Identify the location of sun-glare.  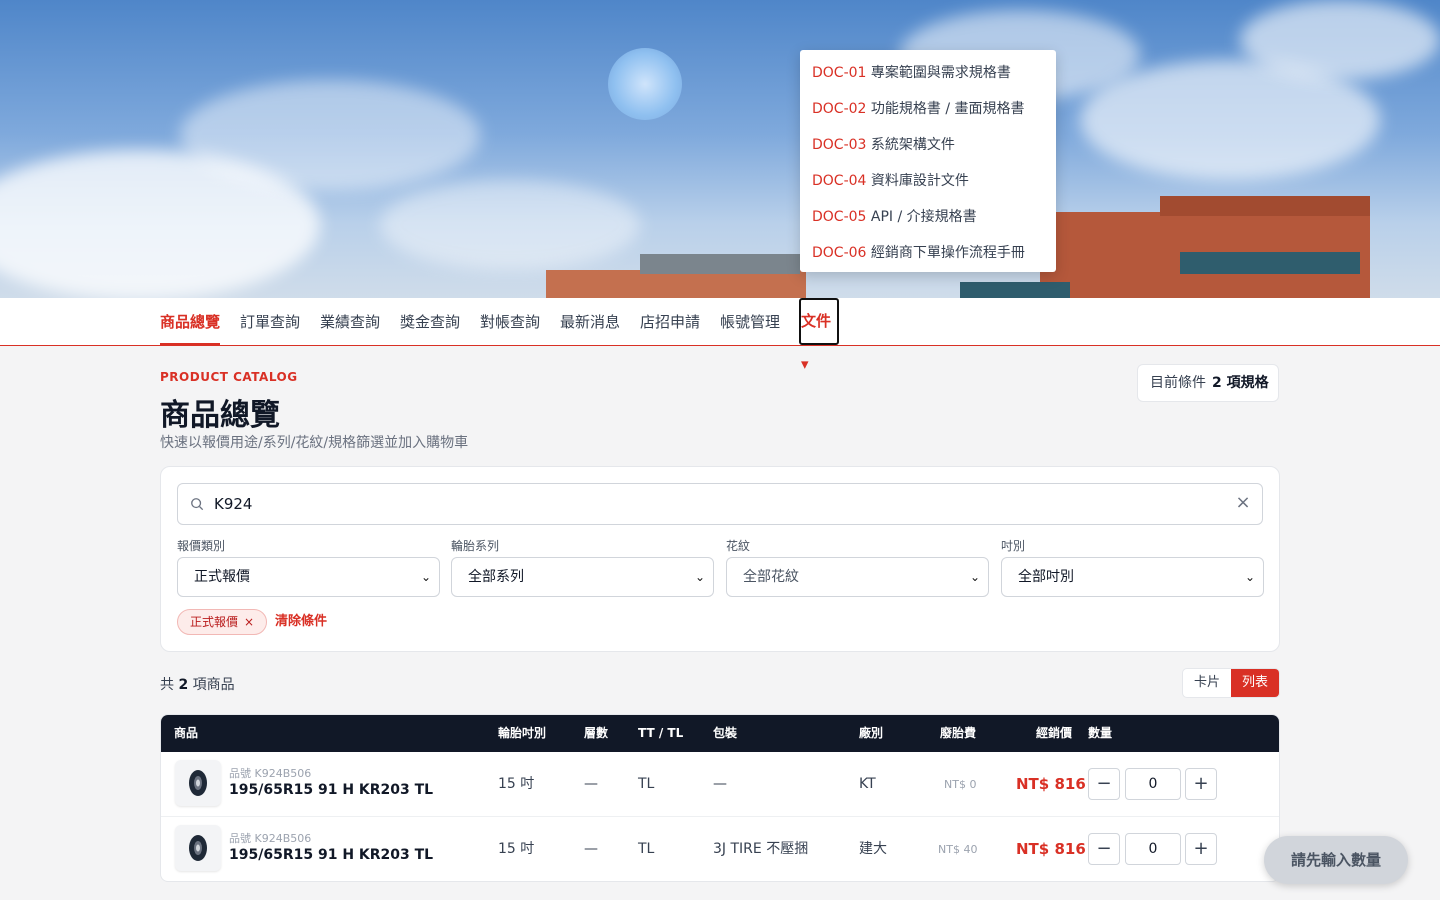
(645, 84).